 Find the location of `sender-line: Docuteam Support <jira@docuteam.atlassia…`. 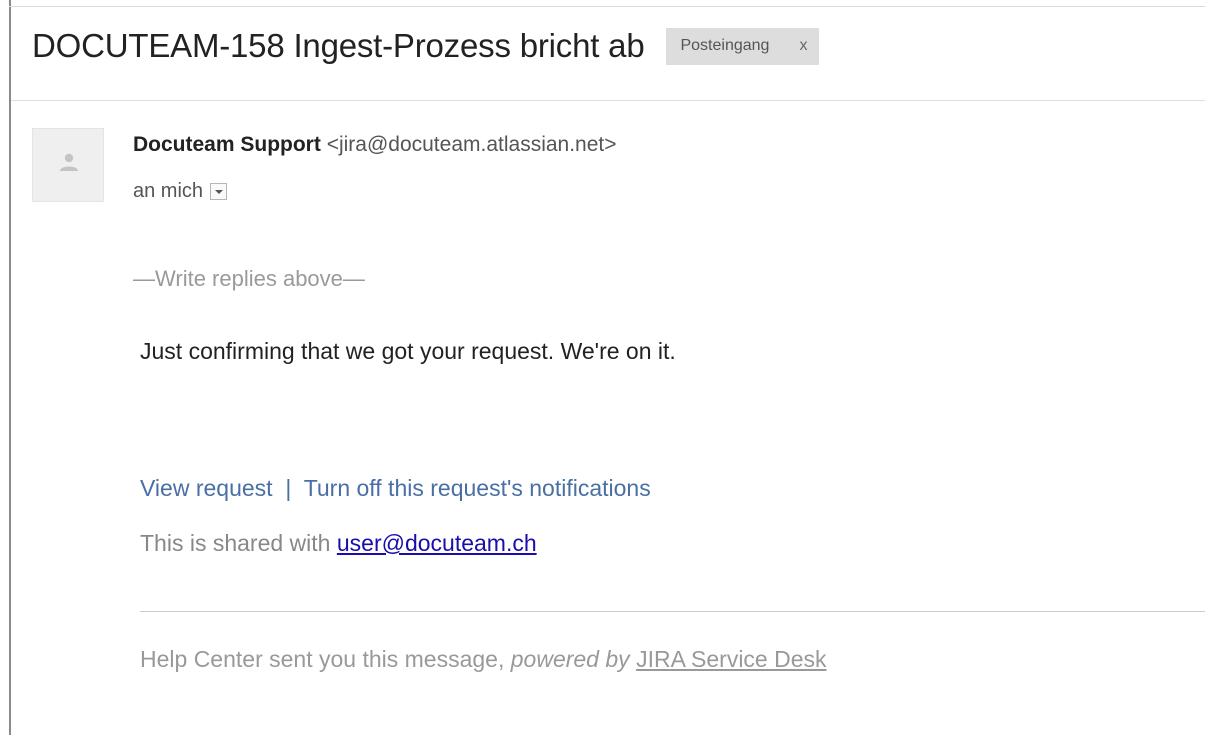

sender-line: Docuteam Support <jira@docuteam.atlassia… is located at coordinates (375, 145).